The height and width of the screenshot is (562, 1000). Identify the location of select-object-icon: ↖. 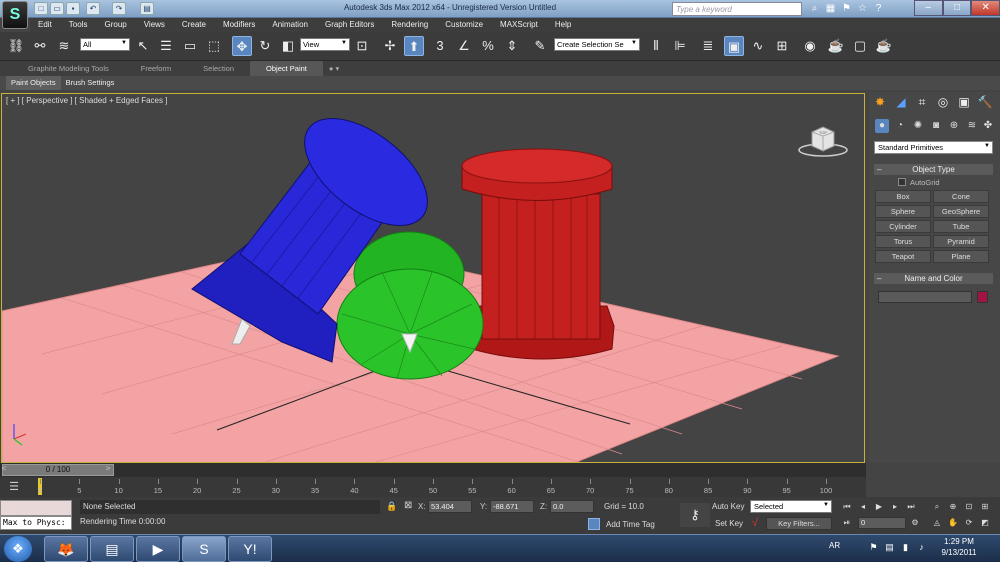
(143, 46).